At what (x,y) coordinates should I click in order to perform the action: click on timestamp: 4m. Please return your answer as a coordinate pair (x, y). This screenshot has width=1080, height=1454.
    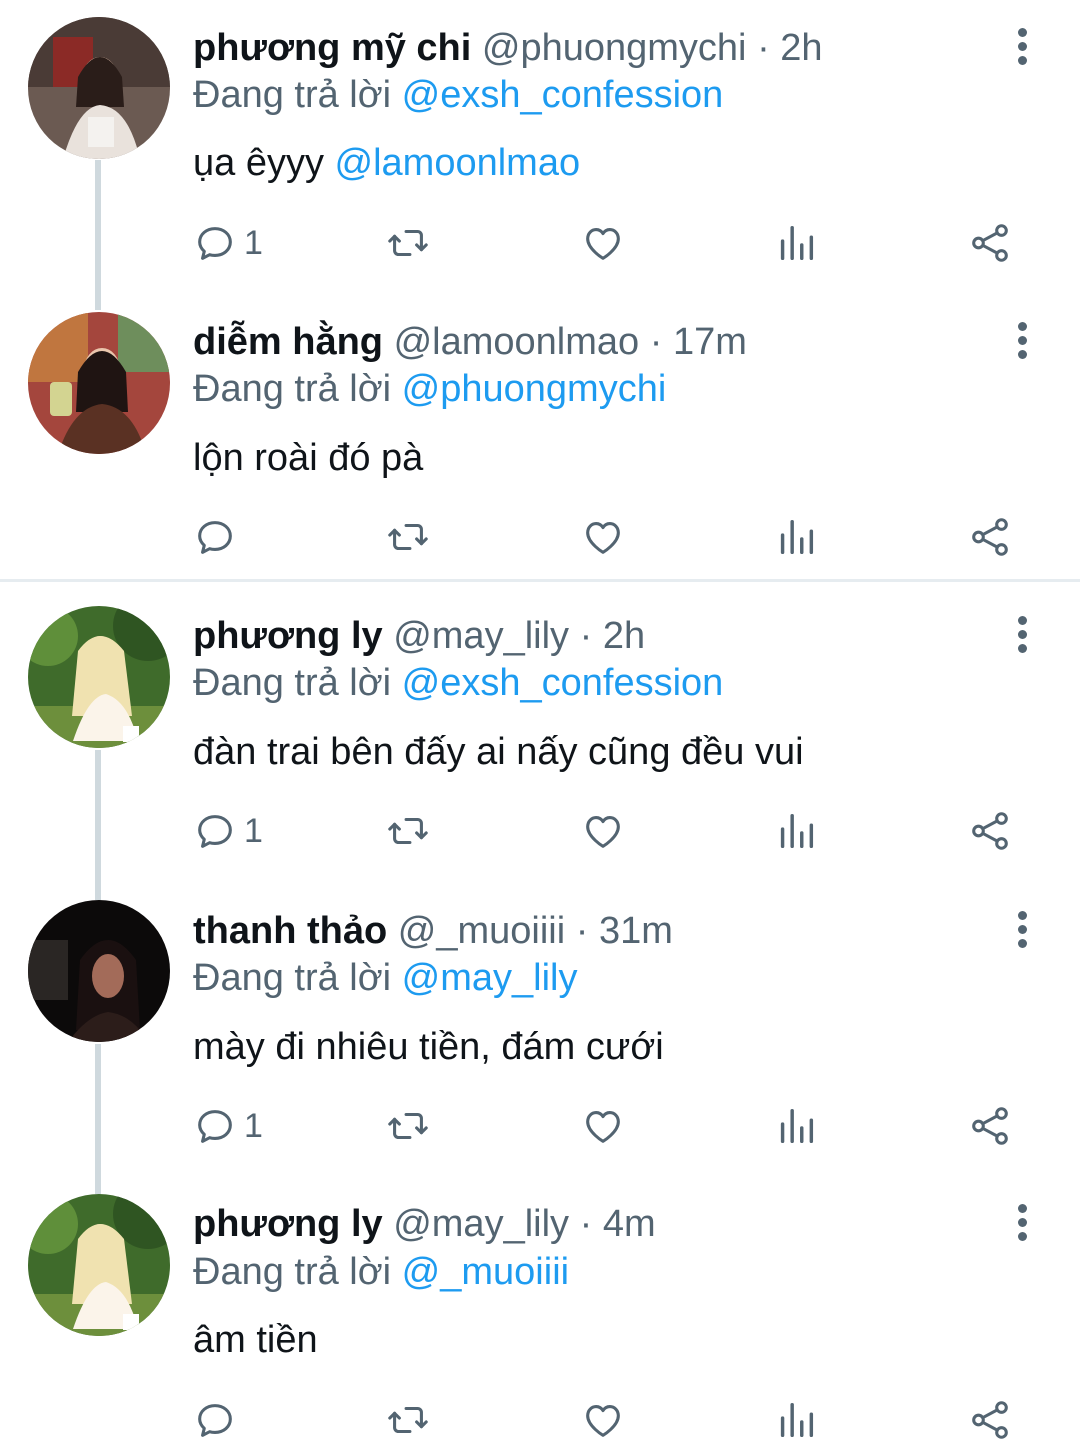
    Looking at the image, I should click on (629, 1224).